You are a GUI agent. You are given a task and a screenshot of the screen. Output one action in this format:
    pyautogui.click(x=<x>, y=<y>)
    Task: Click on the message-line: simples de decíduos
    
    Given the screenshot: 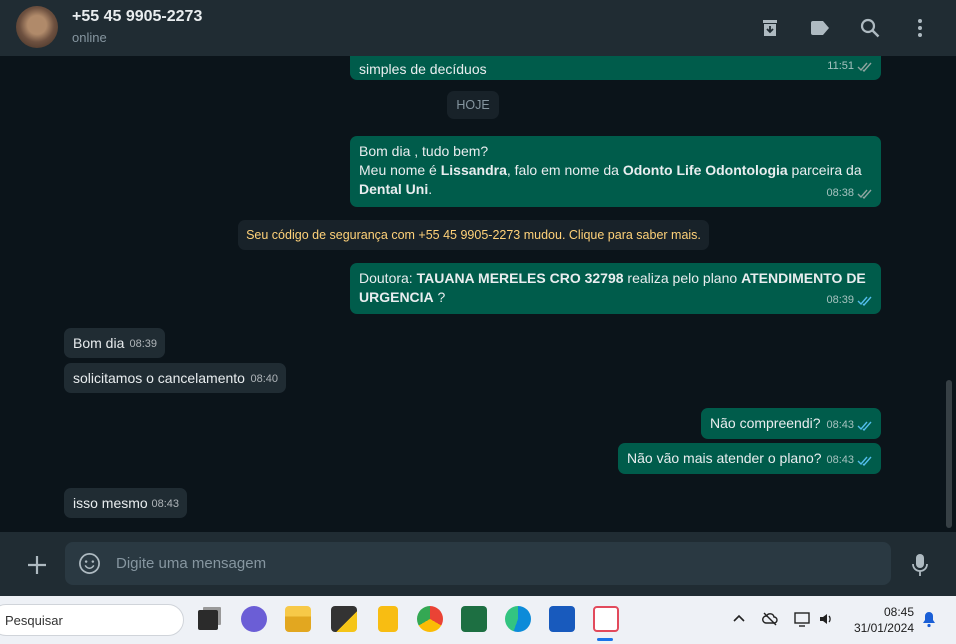 What is the action you would take?
    pyautogui.click(x=615, y=69)
    